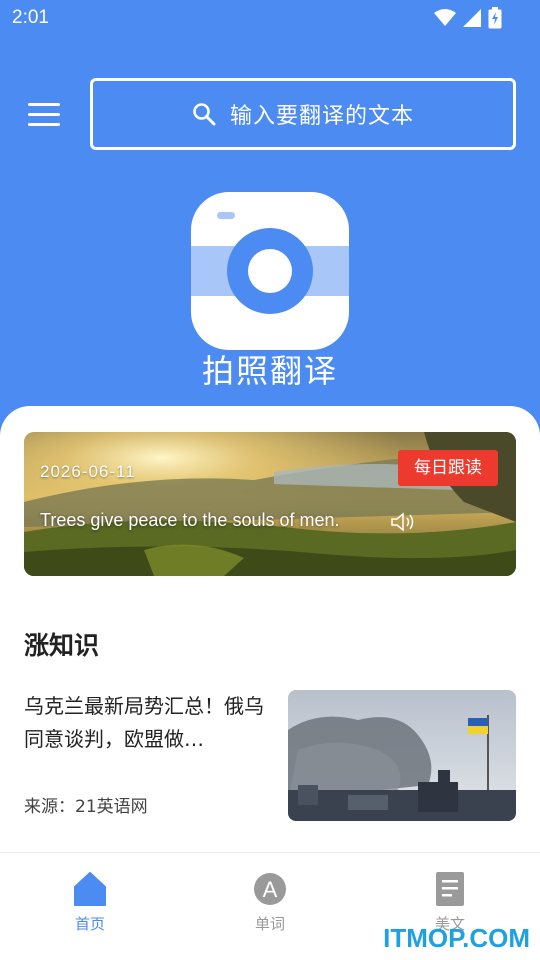 This screenshot has height=960, width=540. I want to click on search-input: 输入要翻译的文本, so click(303, 114).